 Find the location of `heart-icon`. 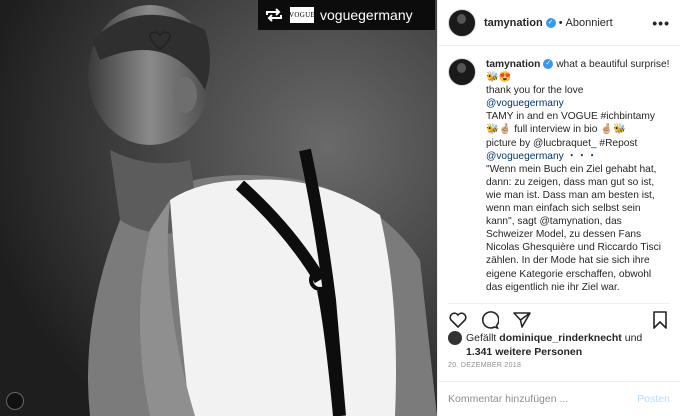

heart-icon is located at coordinates (458, 320).